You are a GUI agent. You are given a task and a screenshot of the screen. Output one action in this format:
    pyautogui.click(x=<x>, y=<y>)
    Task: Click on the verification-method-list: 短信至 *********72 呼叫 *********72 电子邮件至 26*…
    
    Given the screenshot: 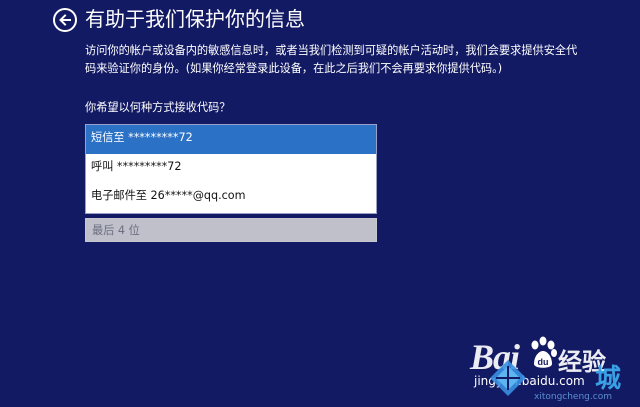 What is the action you would take?
    pyautogui.click(x=231, y=169)
    